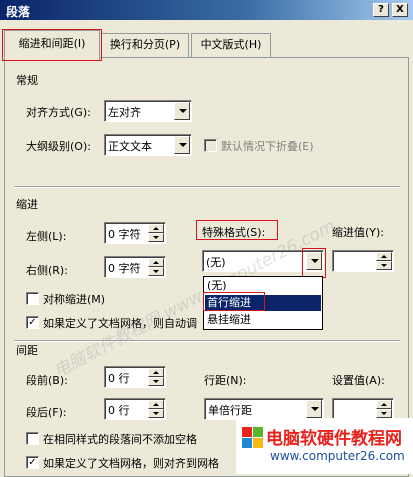 This screenshot has width=413, height=477. Describe the element at coordinates (46, 236) in the screenshot. I see `left-indent-label: 左侧(L):` at that location.